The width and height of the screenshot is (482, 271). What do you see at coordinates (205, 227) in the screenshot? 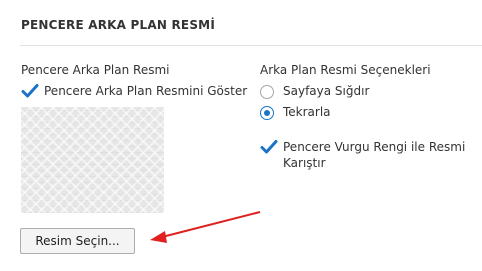
I see `annotation-arrow-icon` at bounding box center [205, 227].